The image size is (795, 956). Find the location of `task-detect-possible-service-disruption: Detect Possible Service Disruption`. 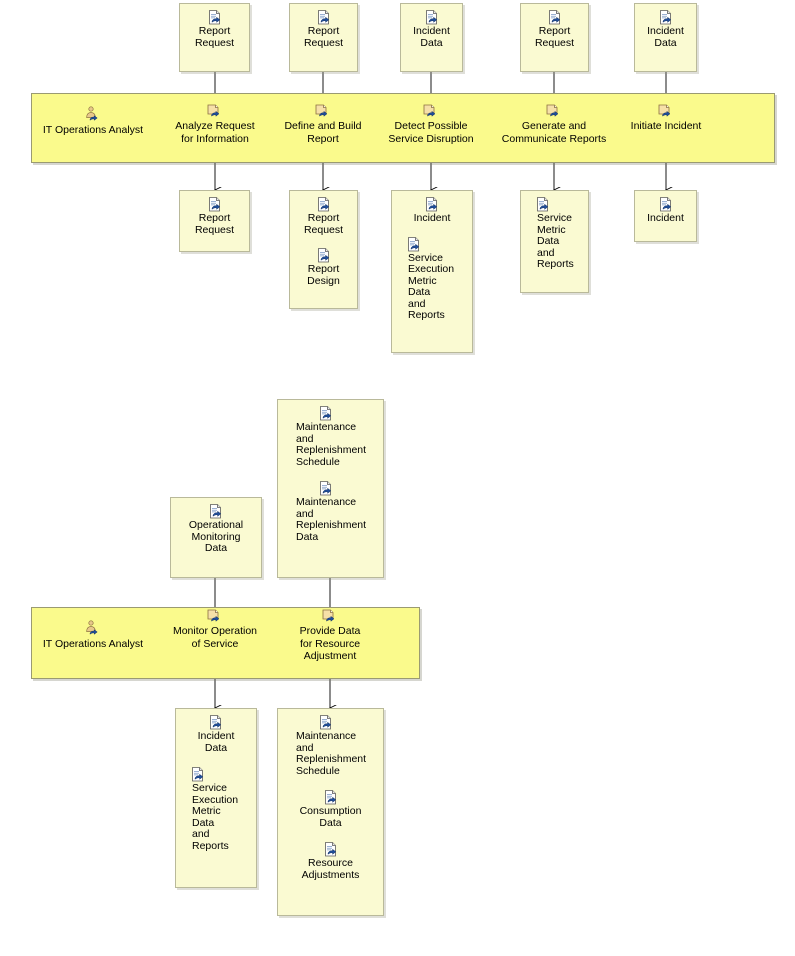

task-detect-possible-service-disruption: Detect Possible Service Disruption is located at coordinates (431, 124).